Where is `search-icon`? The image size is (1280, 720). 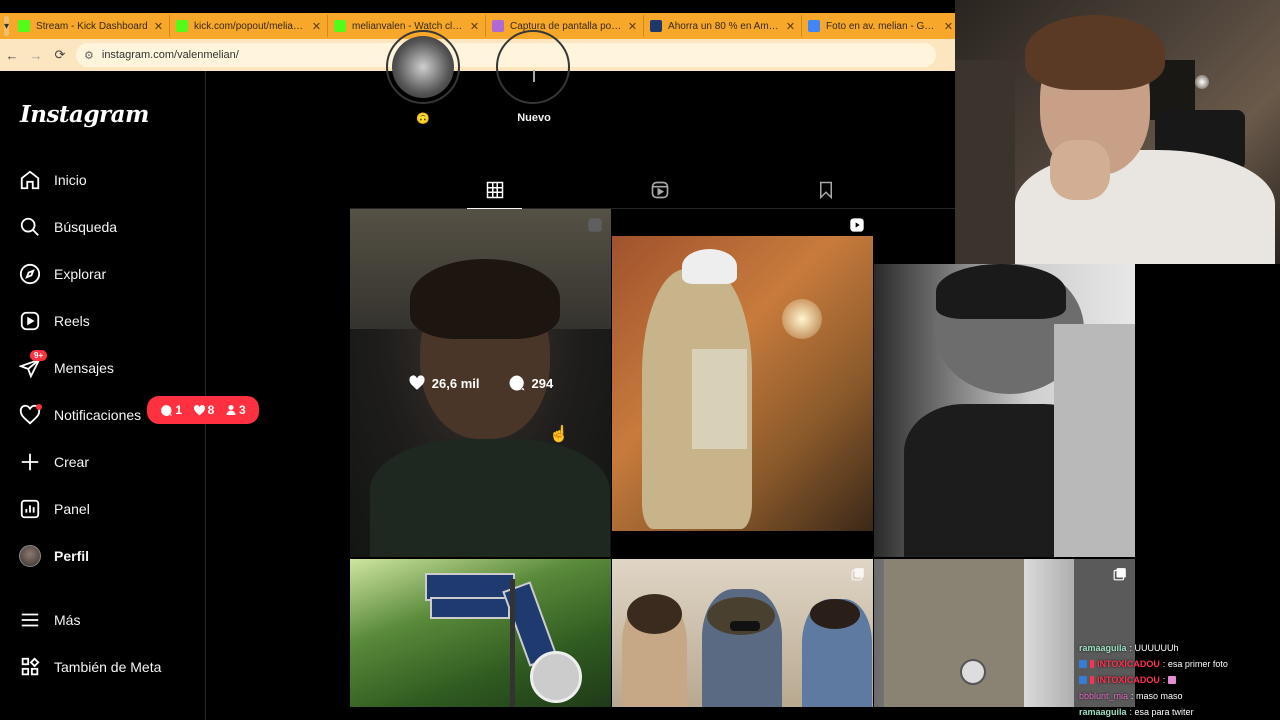
search-icon is located at coordinates (30, 227).